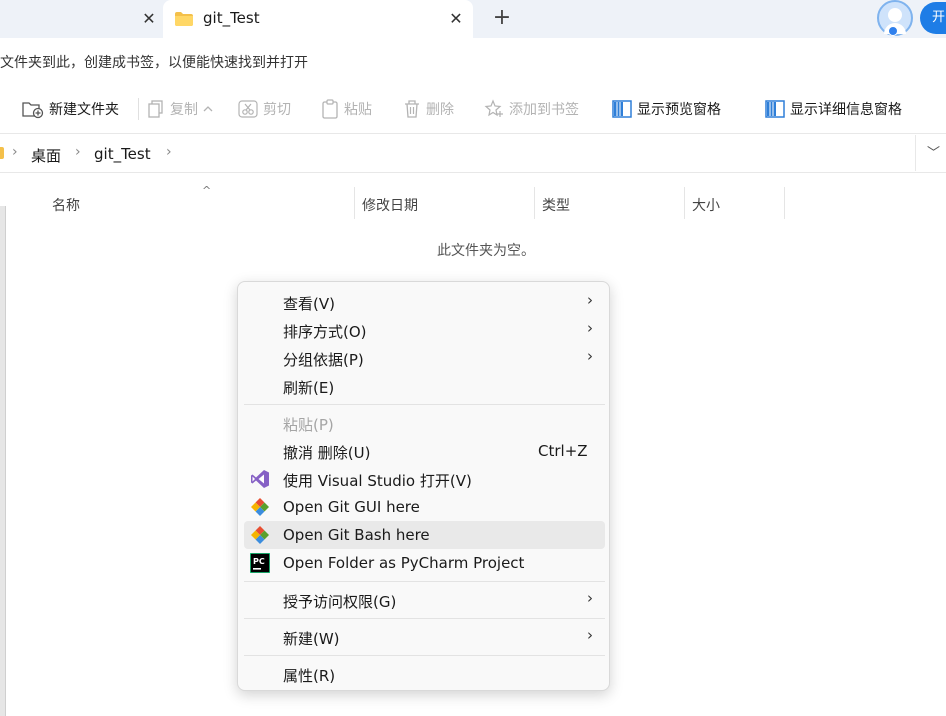 Image resolution: width=946 pixels, height=716 pixels. What do you see at coordinates (318, 19) in the screenshot?
I see `tab-git-test: git_Test ✕` at bounding box center [318, 19].